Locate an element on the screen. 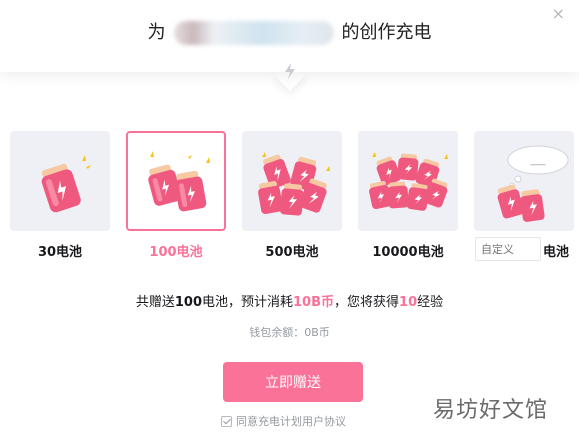  option-label-10000: 10000电池 is located at coordinates (408, 252).